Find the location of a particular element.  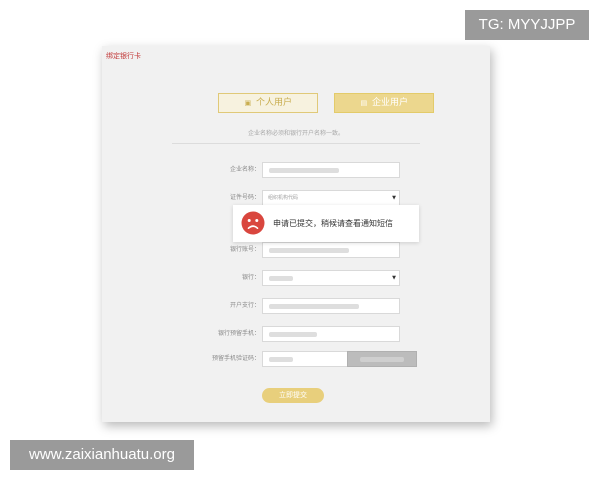

dialog-title: 绑定银行卡 is located at coordinates (123, 56).